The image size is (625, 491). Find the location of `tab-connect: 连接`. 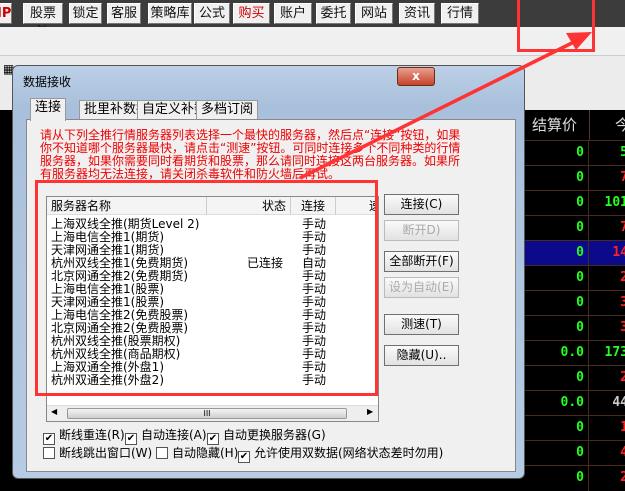

tab-connect: 连接 is located at coordinates (48, 109).